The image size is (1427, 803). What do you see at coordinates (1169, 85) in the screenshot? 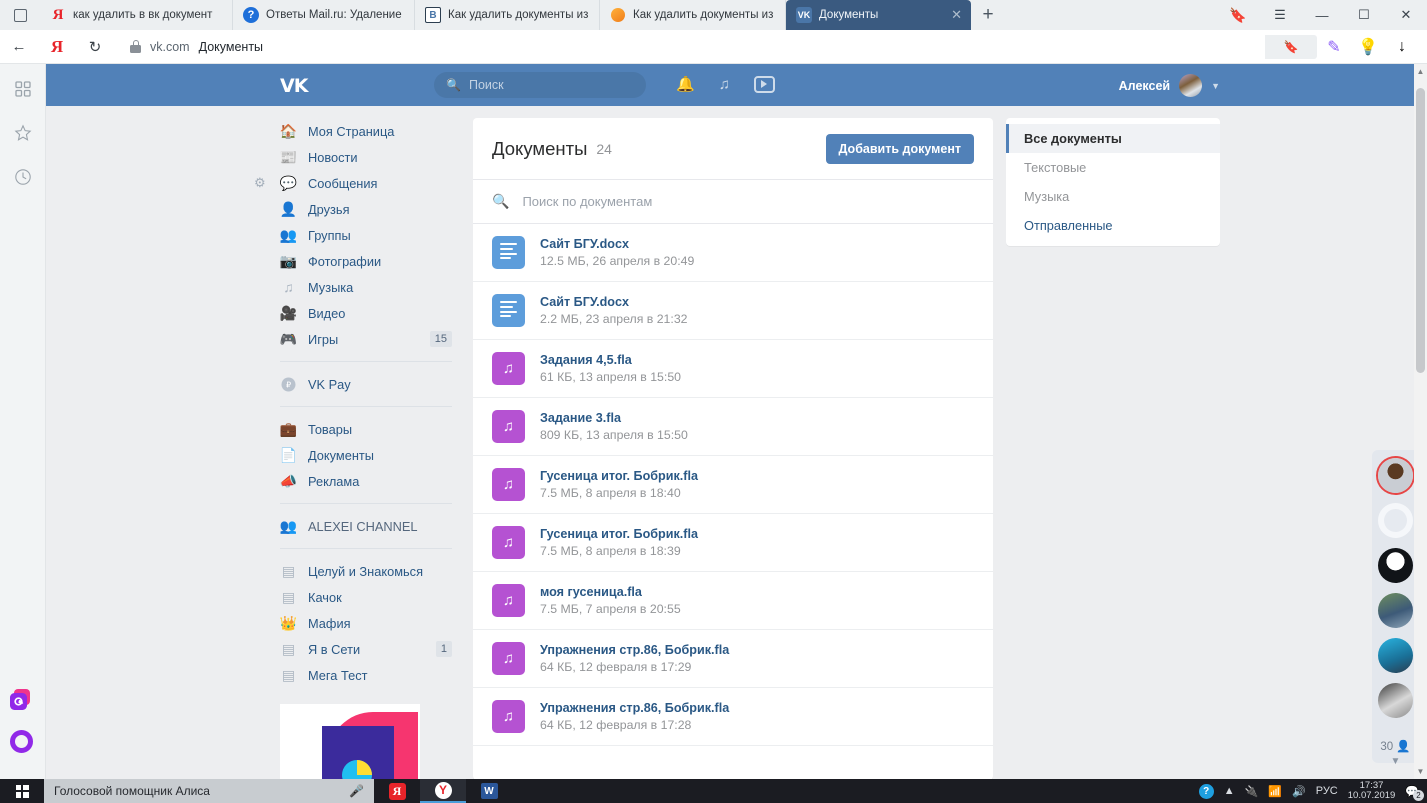
I see `vk-user-menu: Алексей ▼` at bounding box center [1169, 85].